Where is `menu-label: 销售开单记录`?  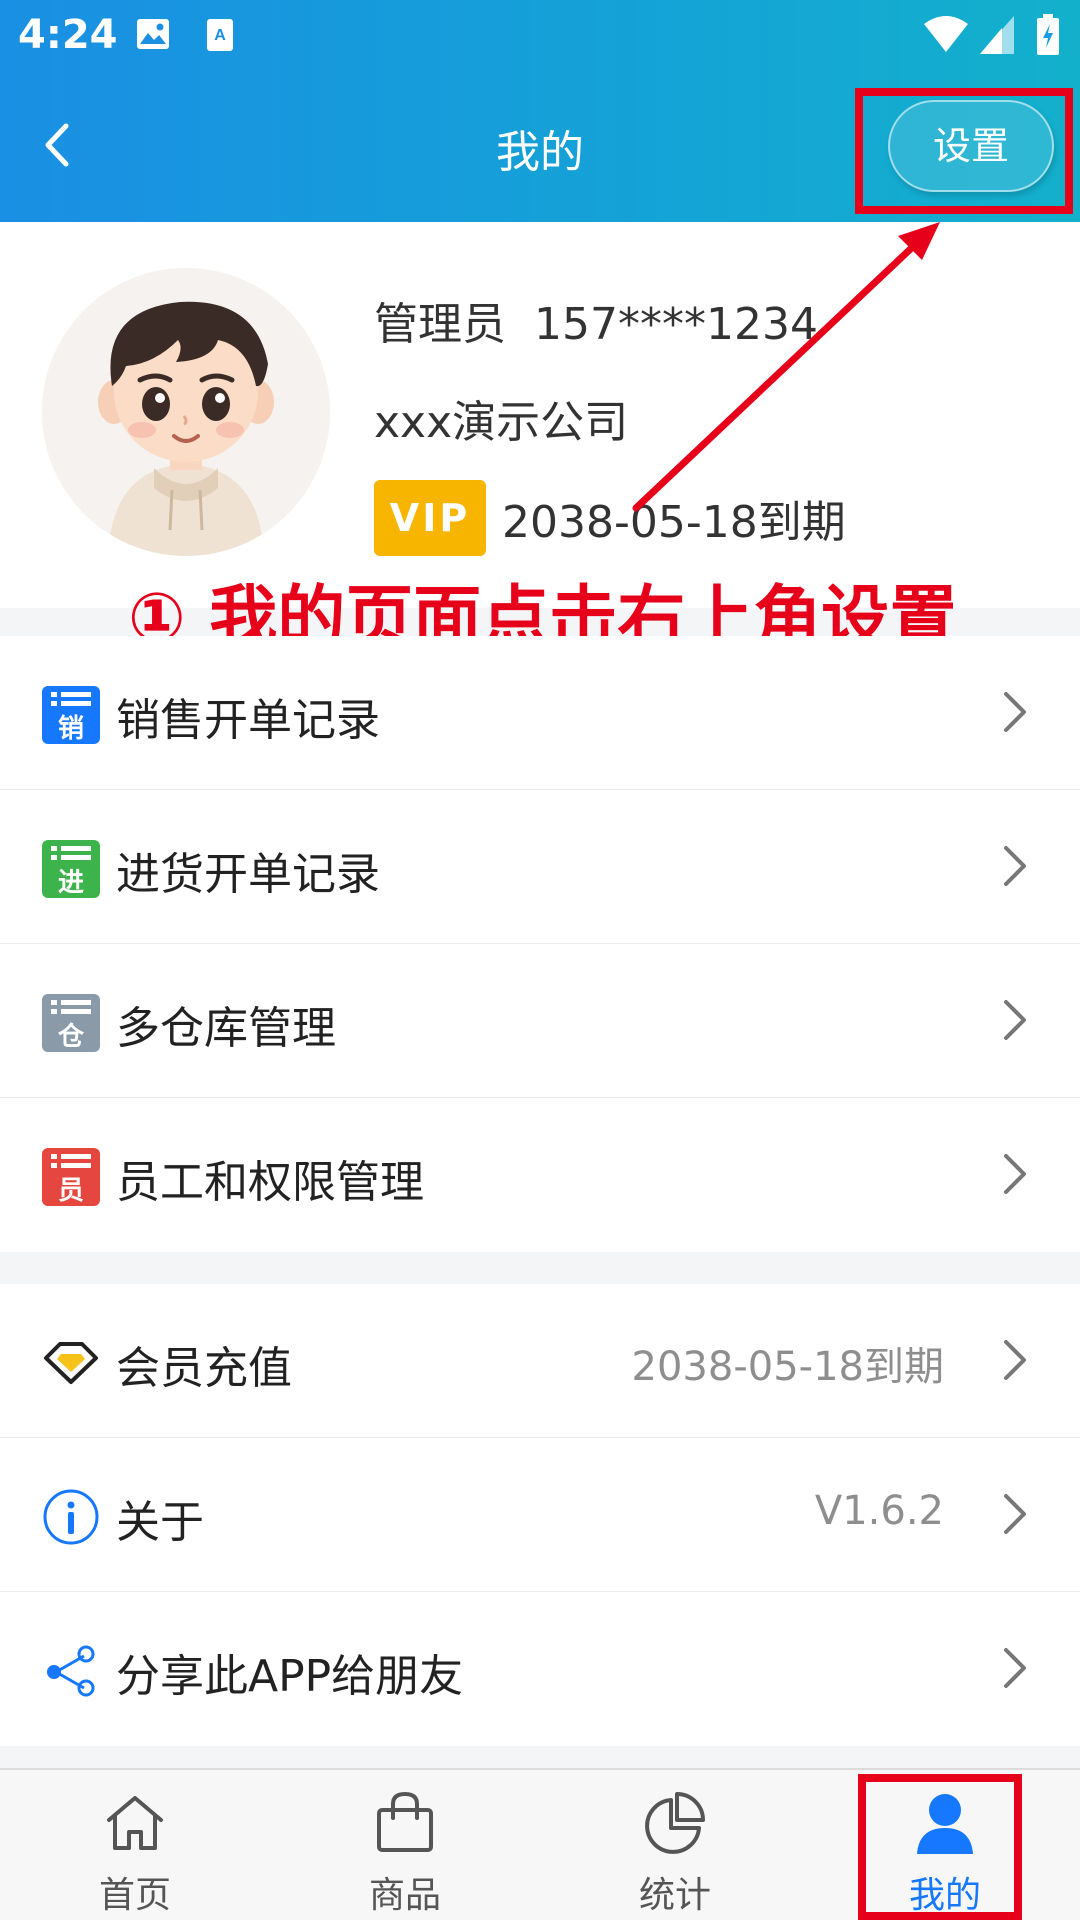
menu-label: 销售开单记录 is located at coordinates (248, 720).